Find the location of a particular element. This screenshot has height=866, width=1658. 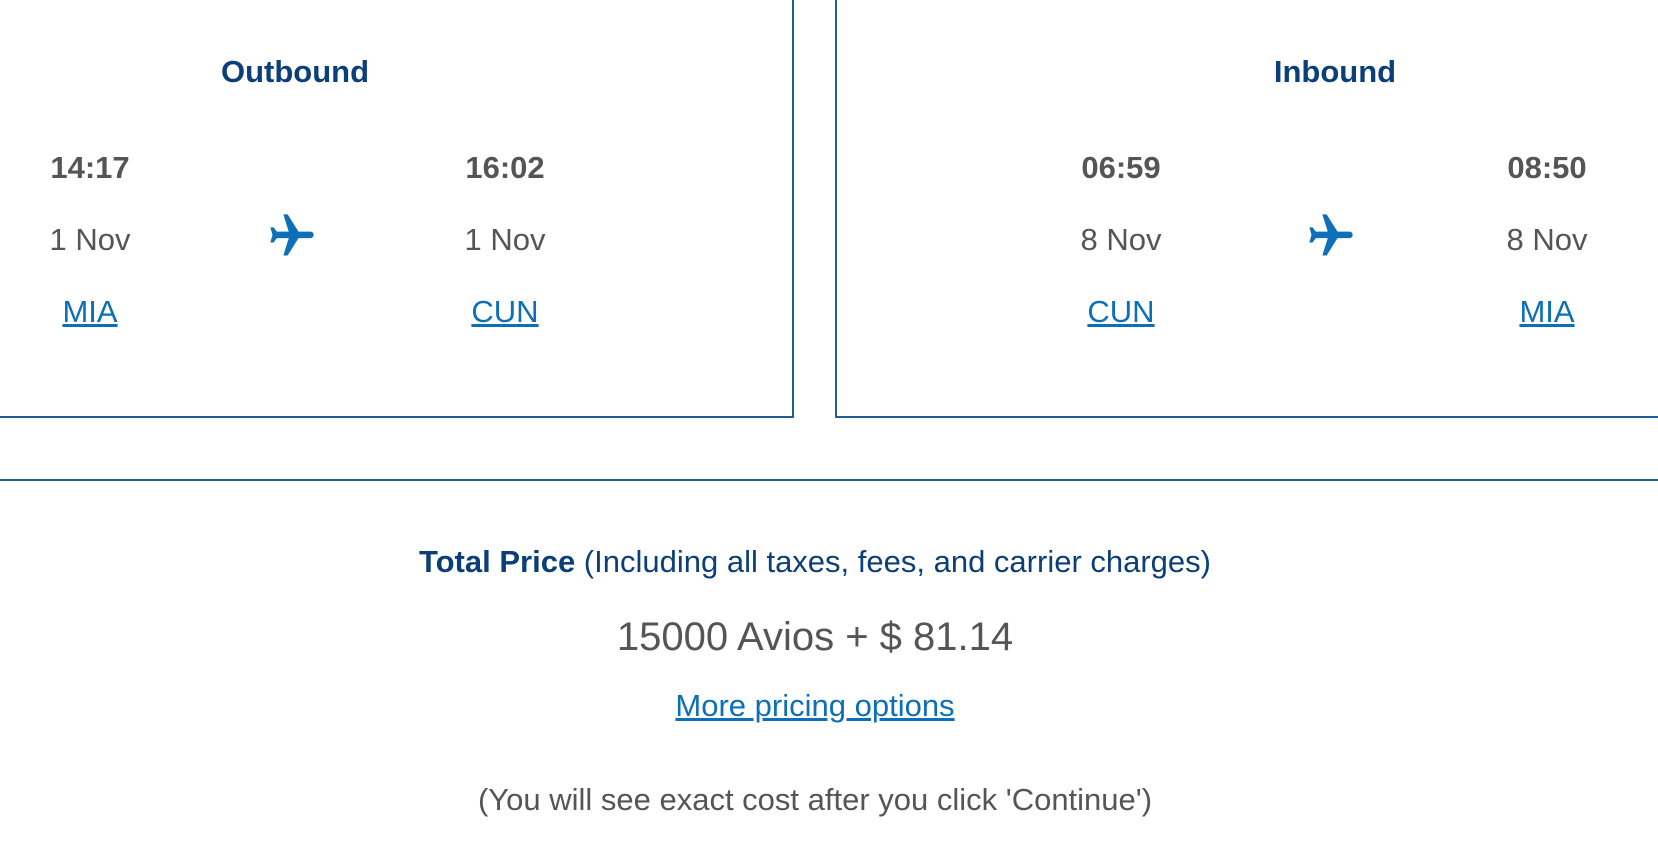

section-divider is located at coordinates (829, 480).